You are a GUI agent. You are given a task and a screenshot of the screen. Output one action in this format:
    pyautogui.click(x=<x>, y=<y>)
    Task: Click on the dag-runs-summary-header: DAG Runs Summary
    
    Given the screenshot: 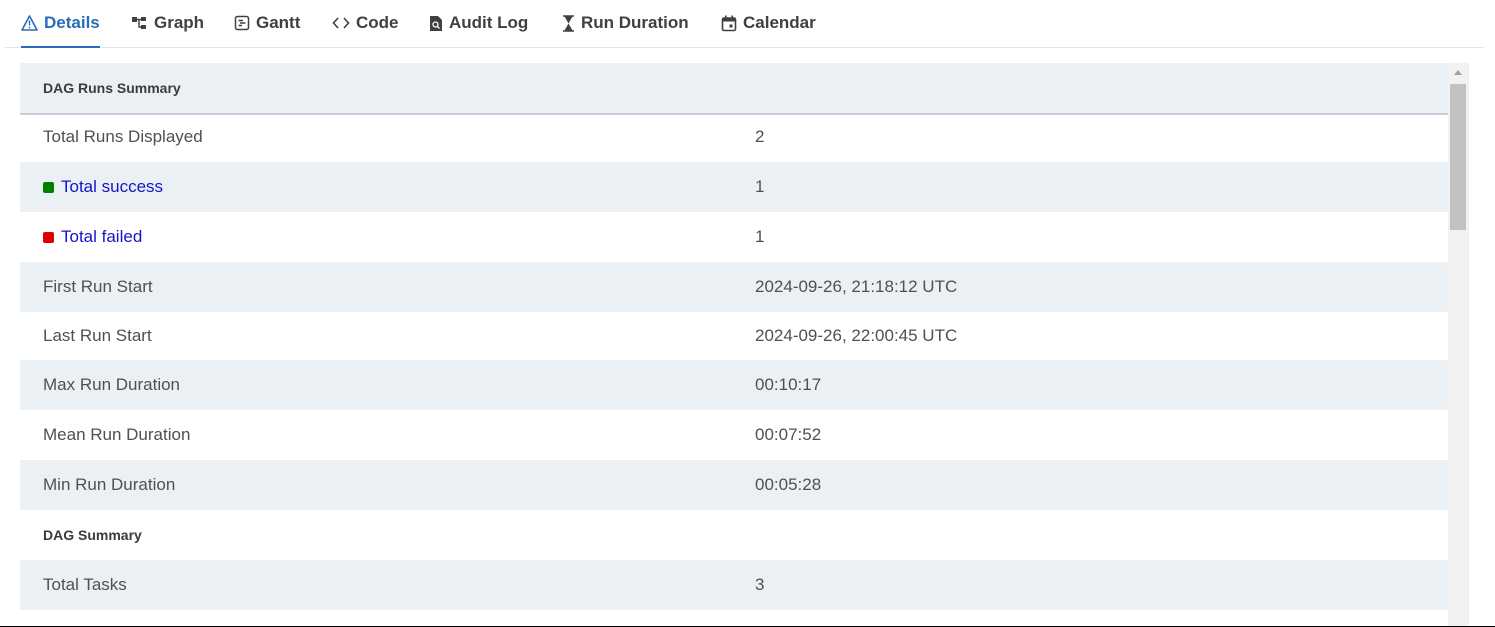 What is the action you would take?
    pyautogui.click(x=734, y=89)
    